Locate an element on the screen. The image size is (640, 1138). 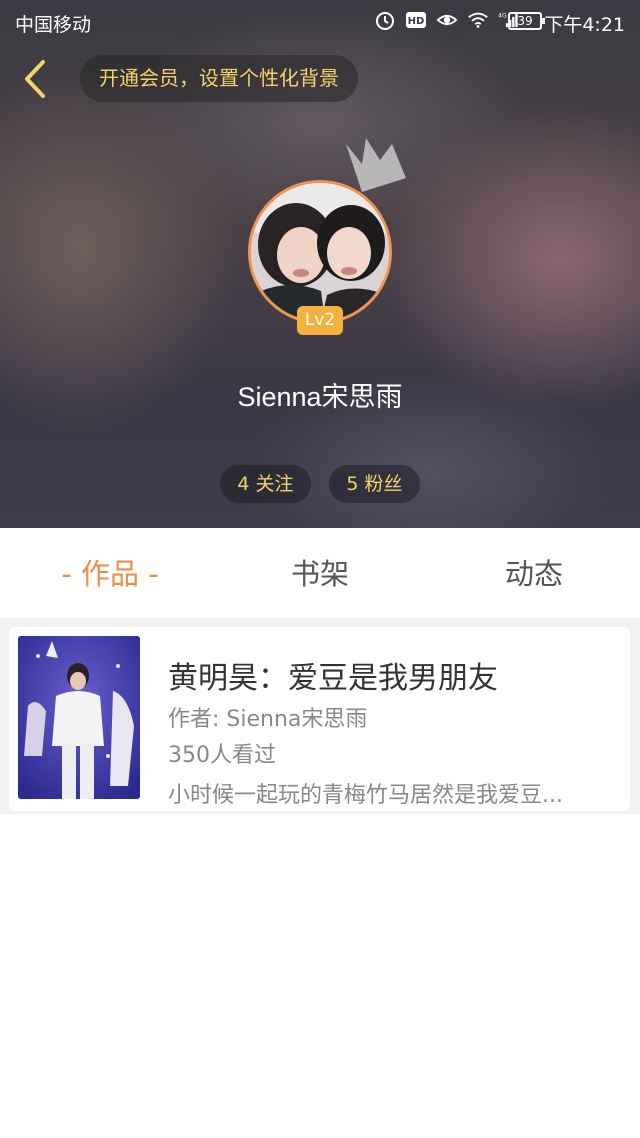
profile-tabs: - 作品 - 书架 动态 is located at coordinates (320, 573).